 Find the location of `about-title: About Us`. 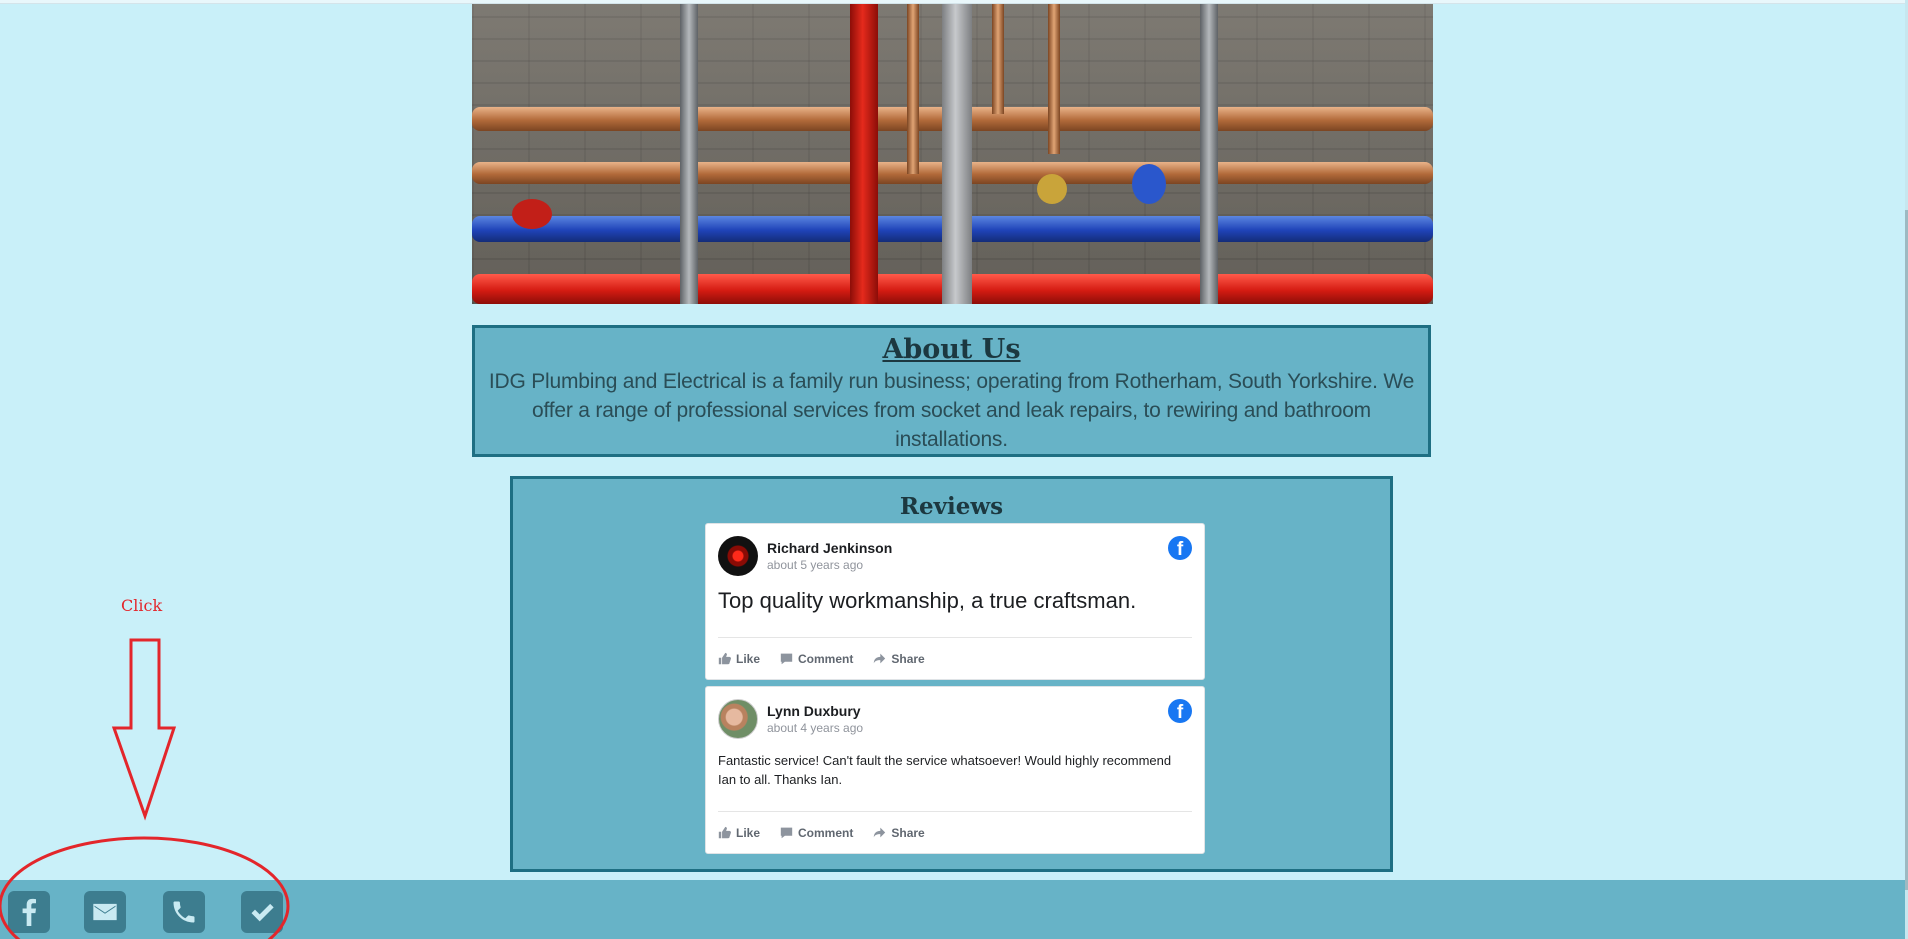

about-title: About Us is located at coordinates (951, 349).